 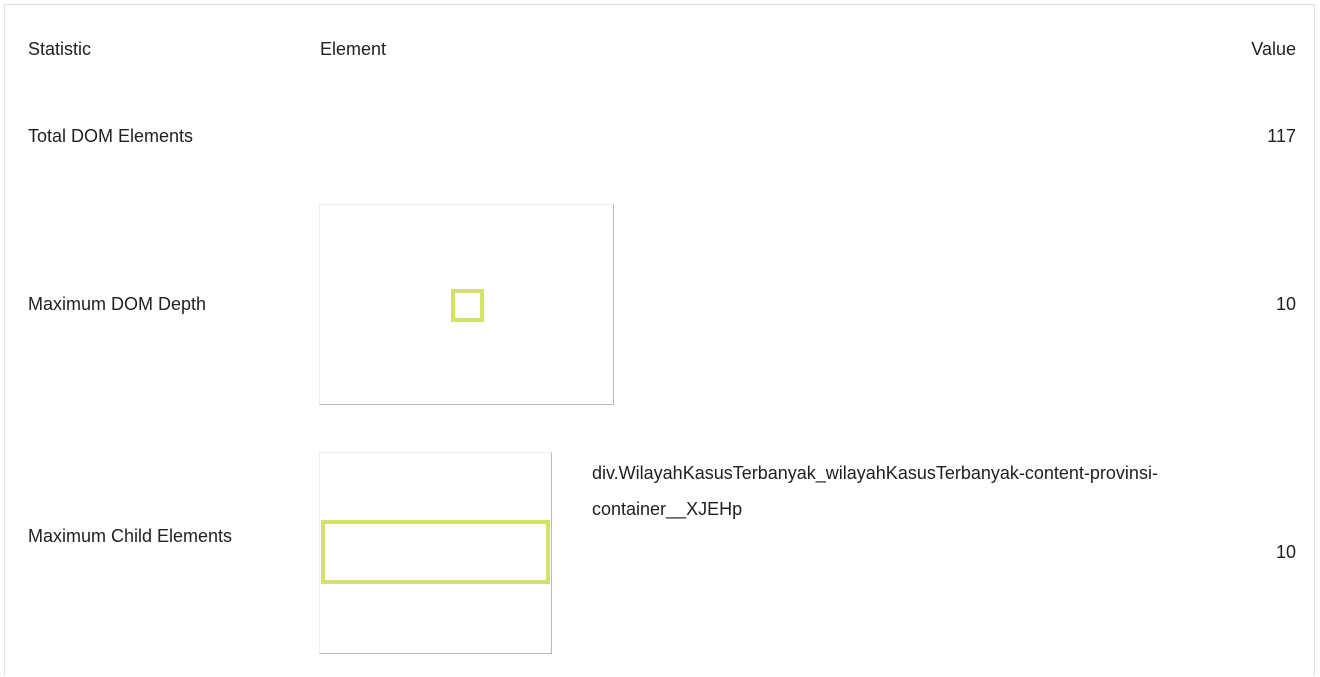 I want to click on row-max-child-elements-statistic: Maximum Child Elements, so click(x=130, y=536).